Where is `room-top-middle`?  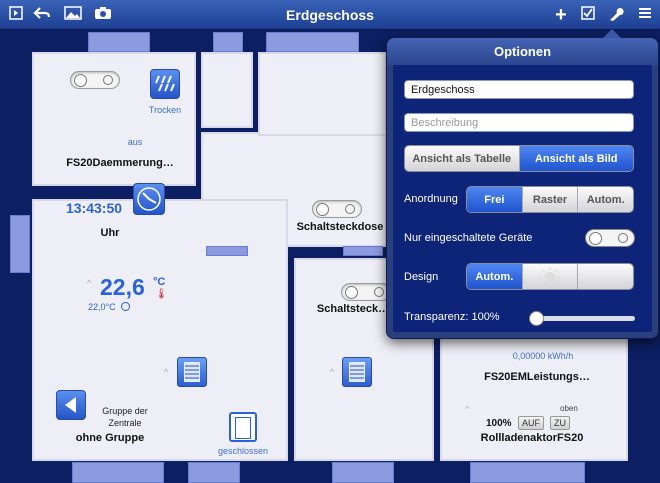
room-top-middle is located at coordinates (322, 94).